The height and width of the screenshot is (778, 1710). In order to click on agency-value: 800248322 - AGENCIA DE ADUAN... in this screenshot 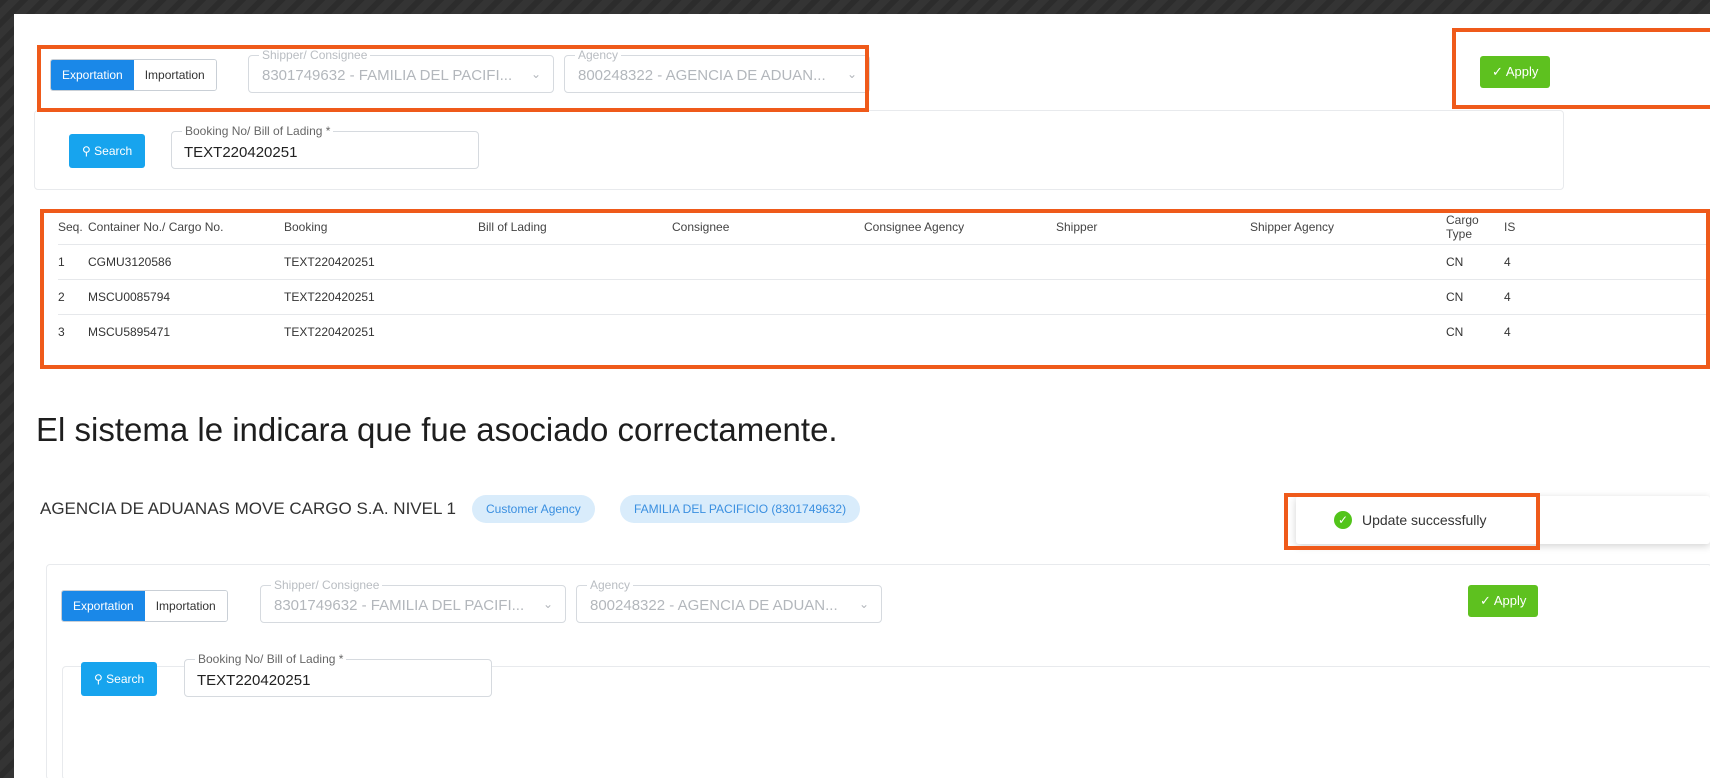, I will do `click(714, 605)`.